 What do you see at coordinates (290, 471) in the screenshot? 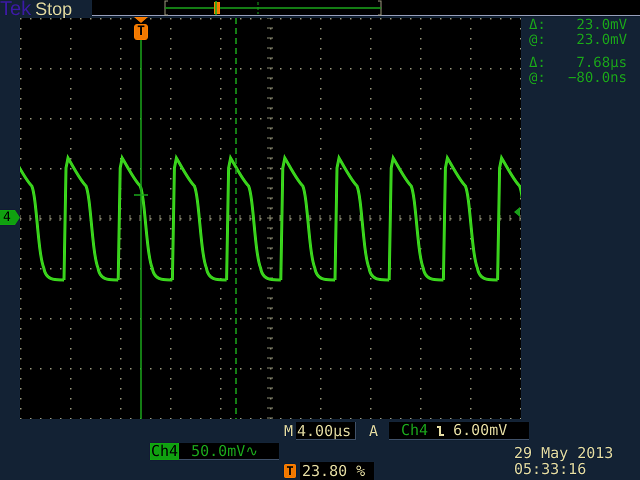
I see `trigger-marker: T` at bounding box center [290, 471].